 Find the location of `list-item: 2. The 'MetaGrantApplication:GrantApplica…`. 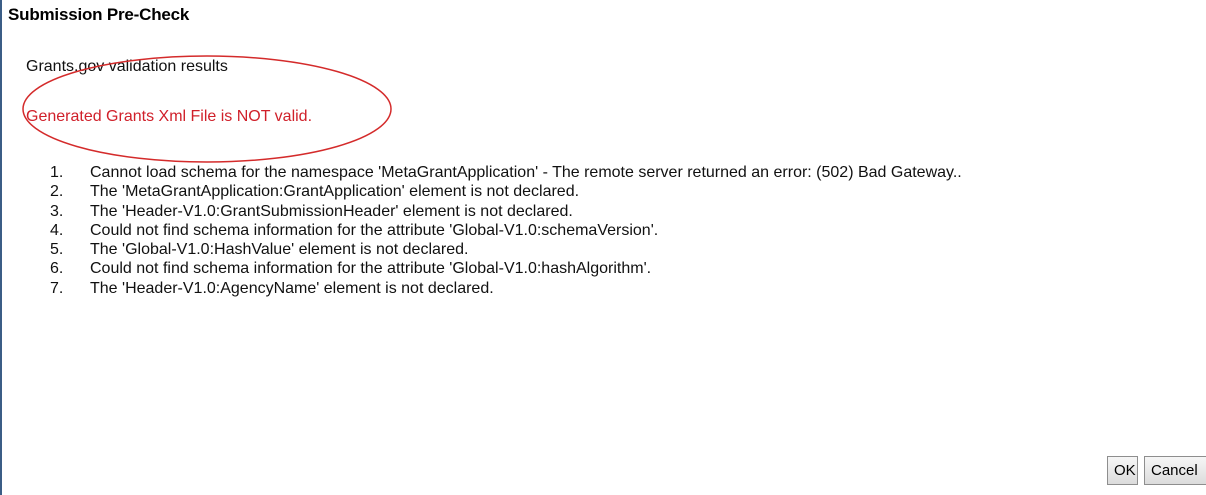

list-item: 2. The 'MetaGrantApplication:GrantApplica… is located at coordinates (506, 191).